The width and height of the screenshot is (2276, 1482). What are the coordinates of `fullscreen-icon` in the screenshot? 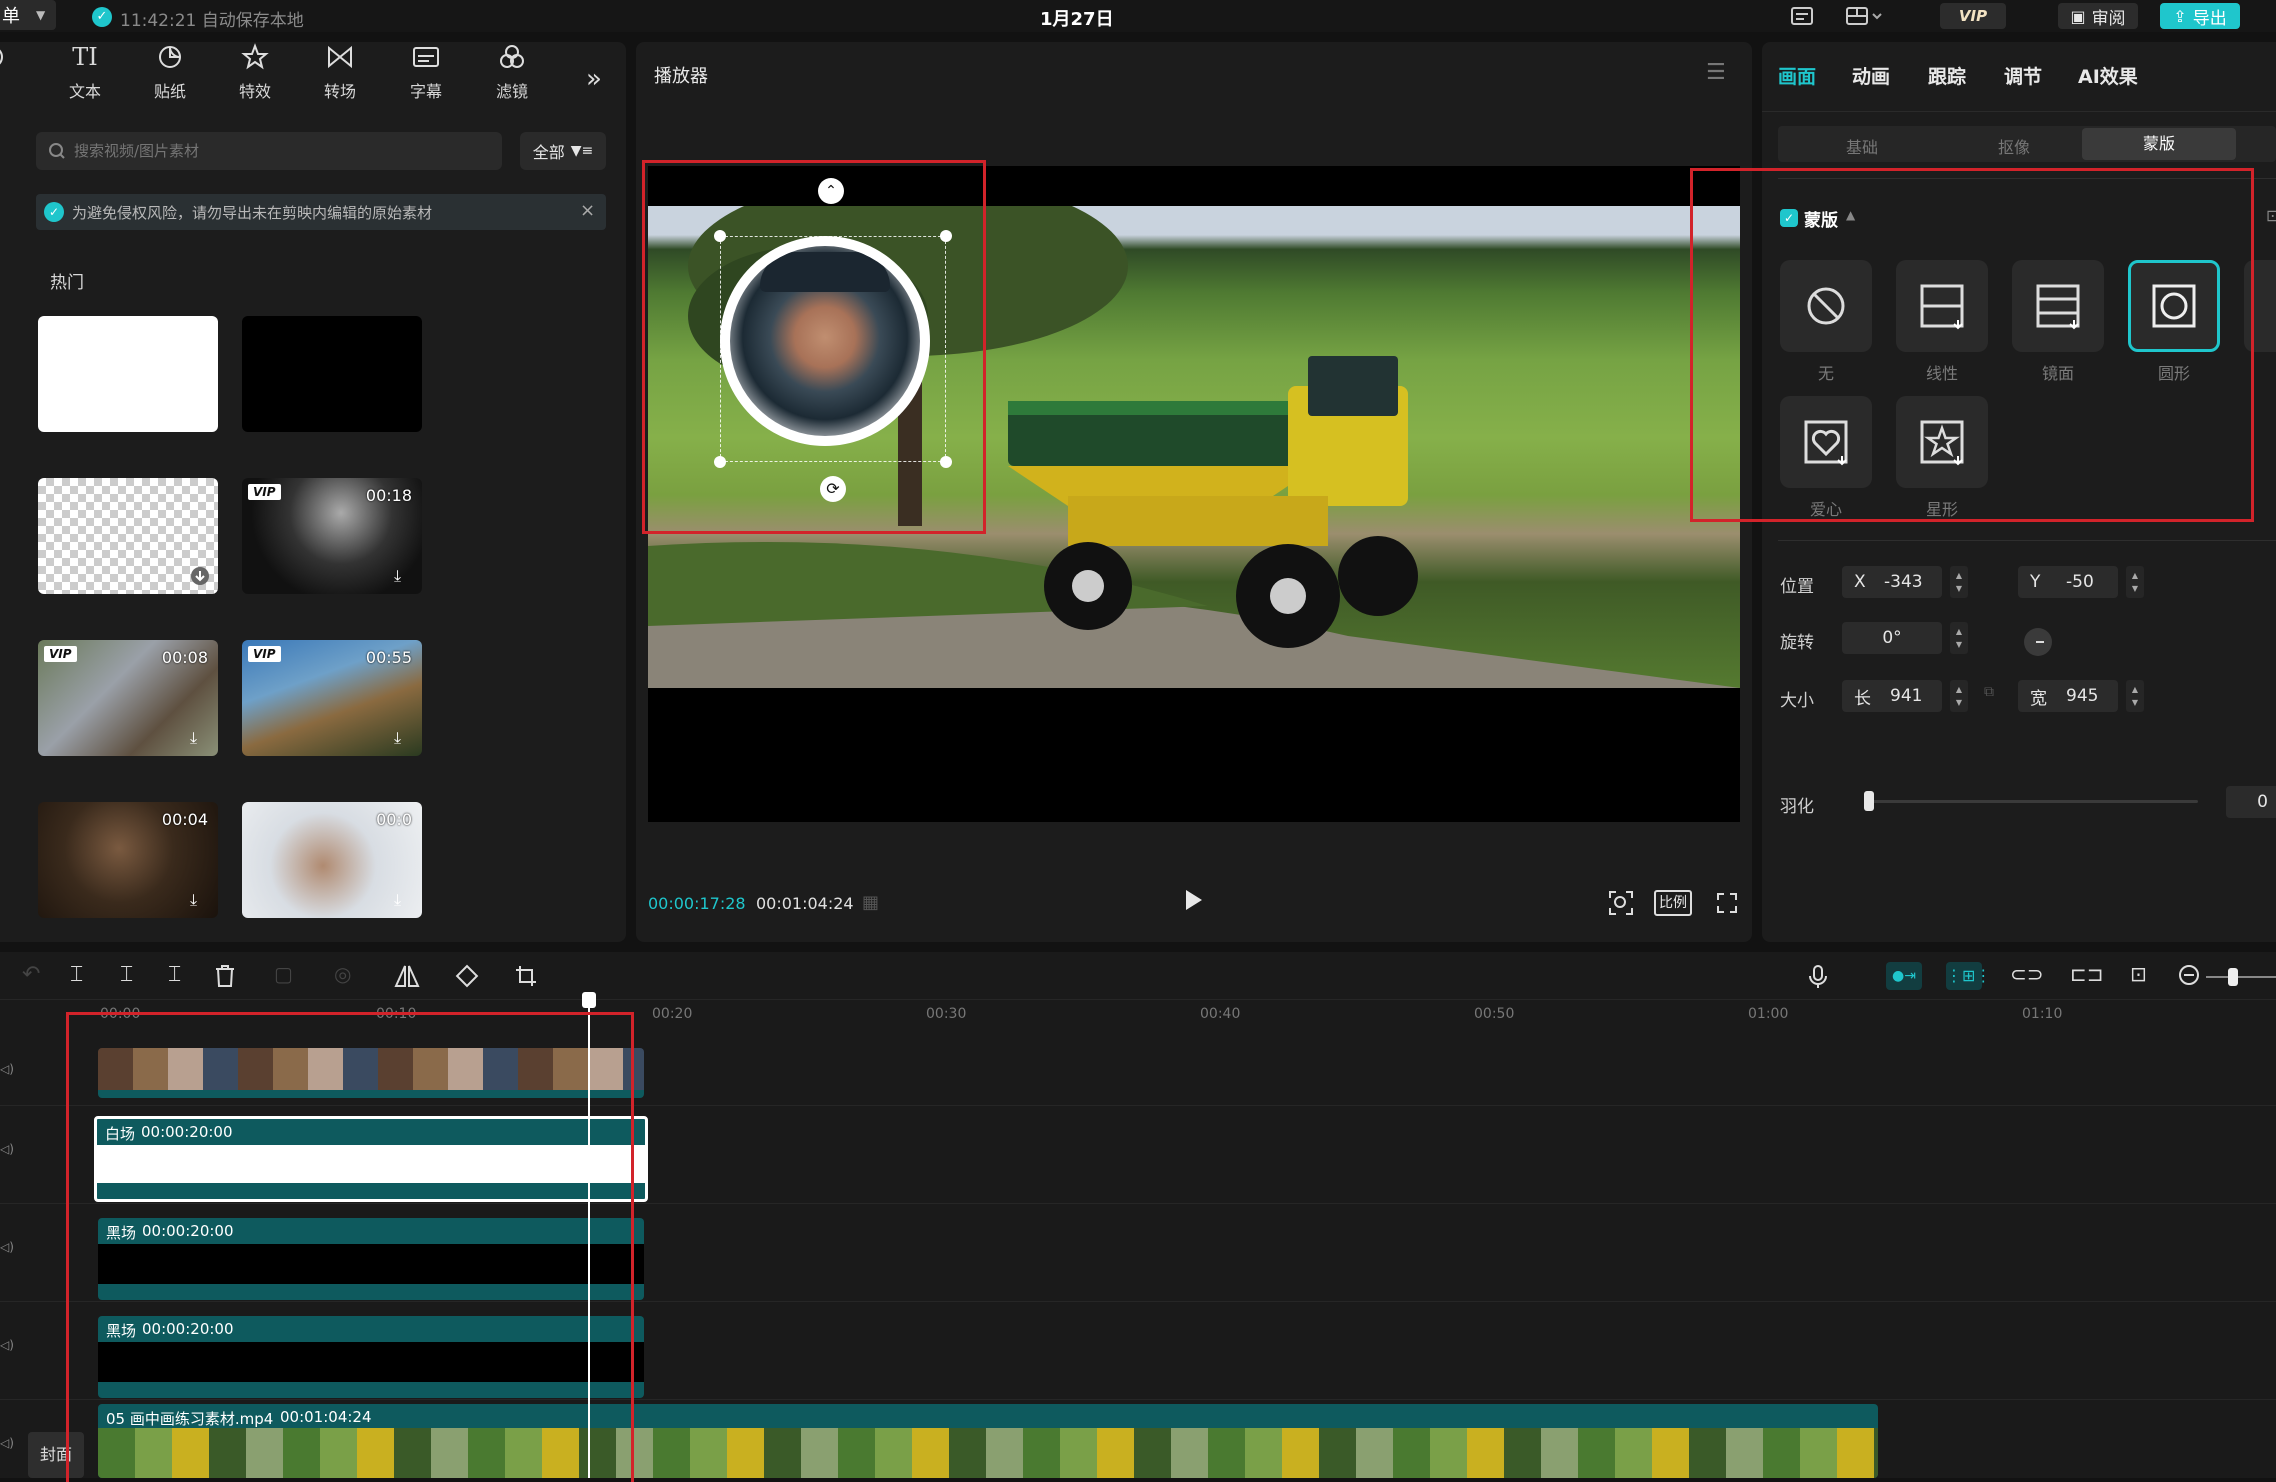 It's located at (1727, 903).